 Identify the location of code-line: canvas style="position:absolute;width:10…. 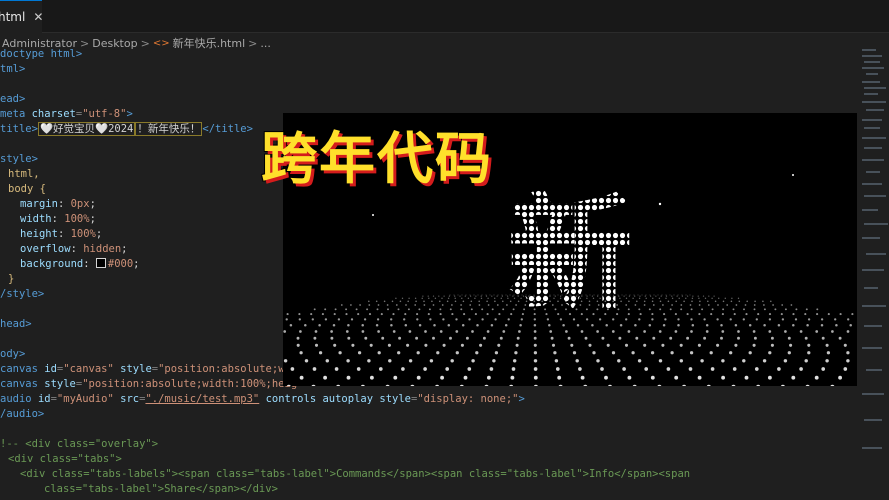
(149, 384).